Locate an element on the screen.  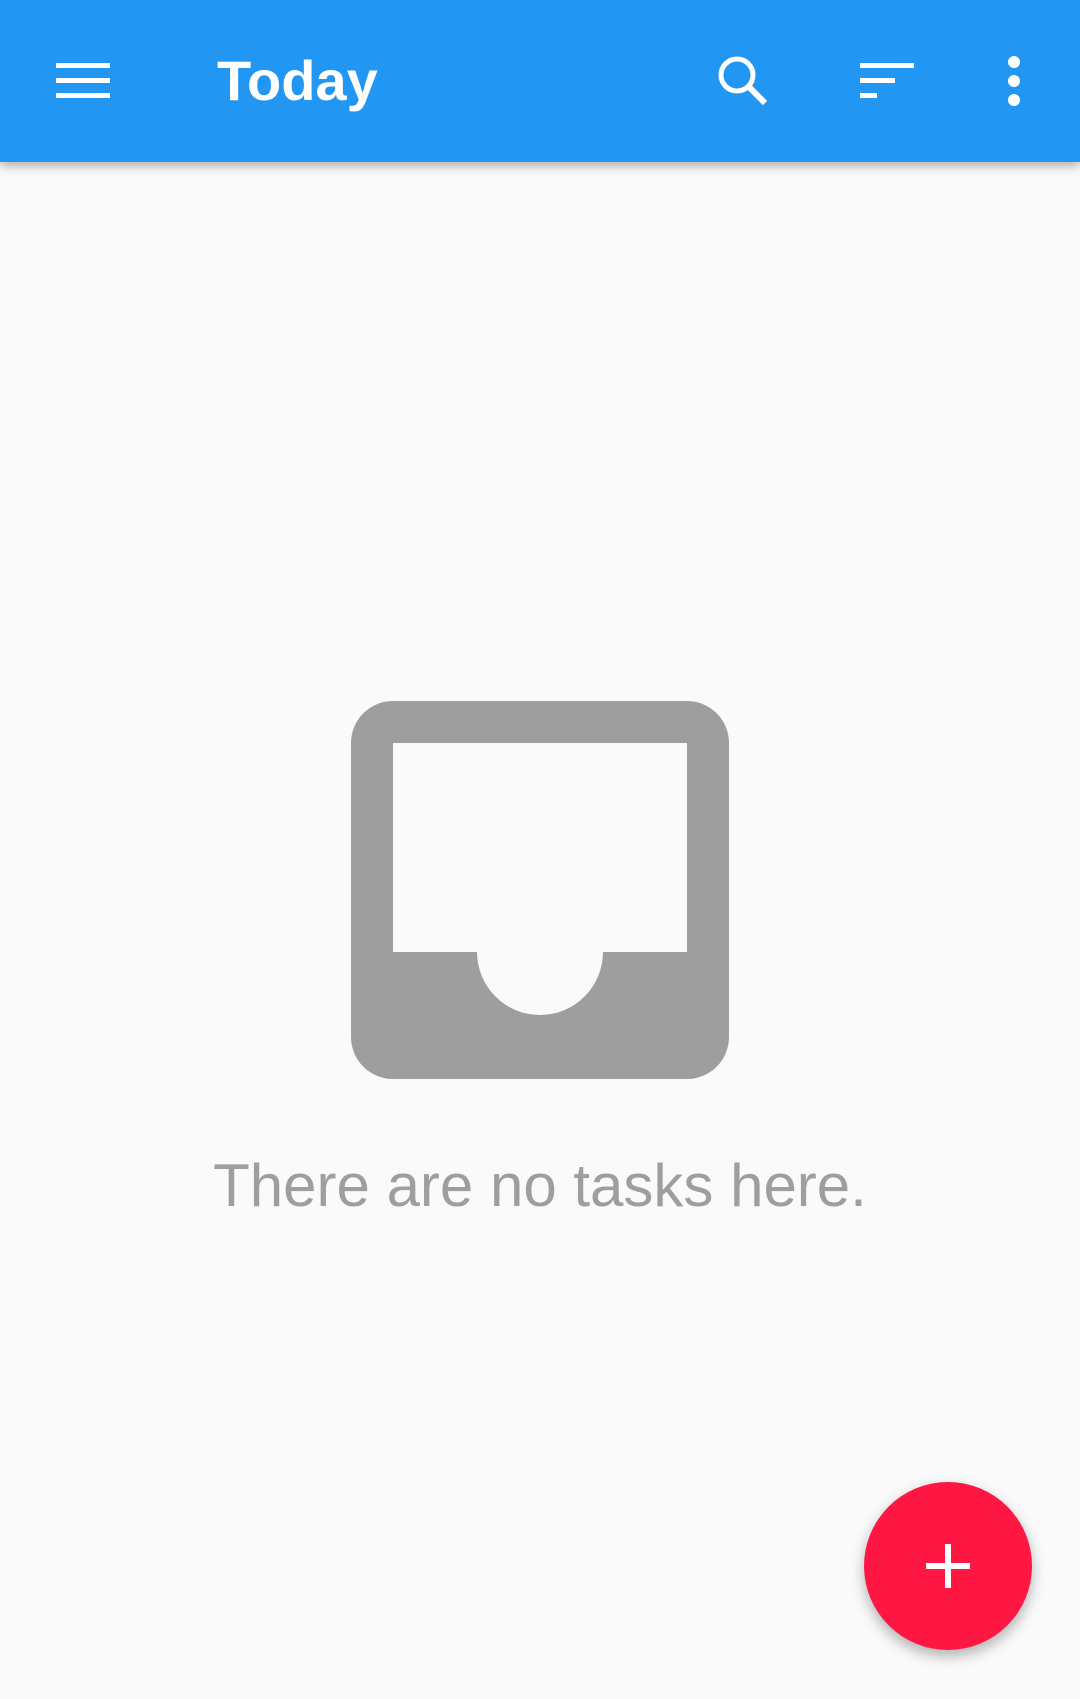
add-icon is located at coordinates (948, 1566).